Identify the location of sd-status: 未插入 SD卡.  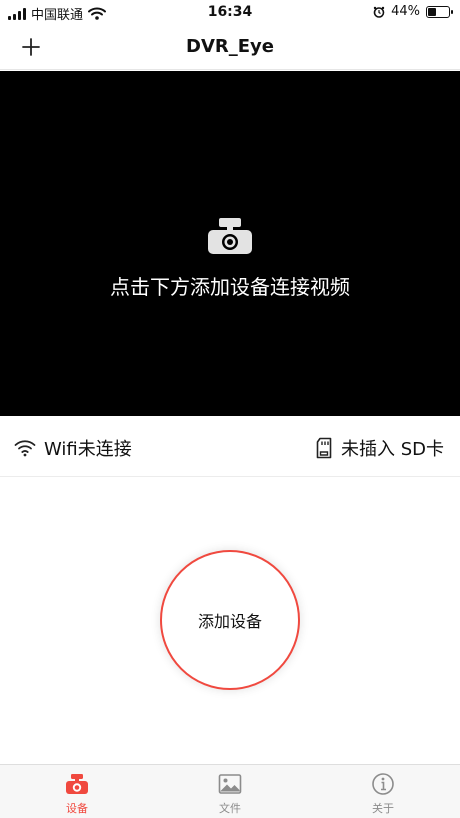
(379, 448).